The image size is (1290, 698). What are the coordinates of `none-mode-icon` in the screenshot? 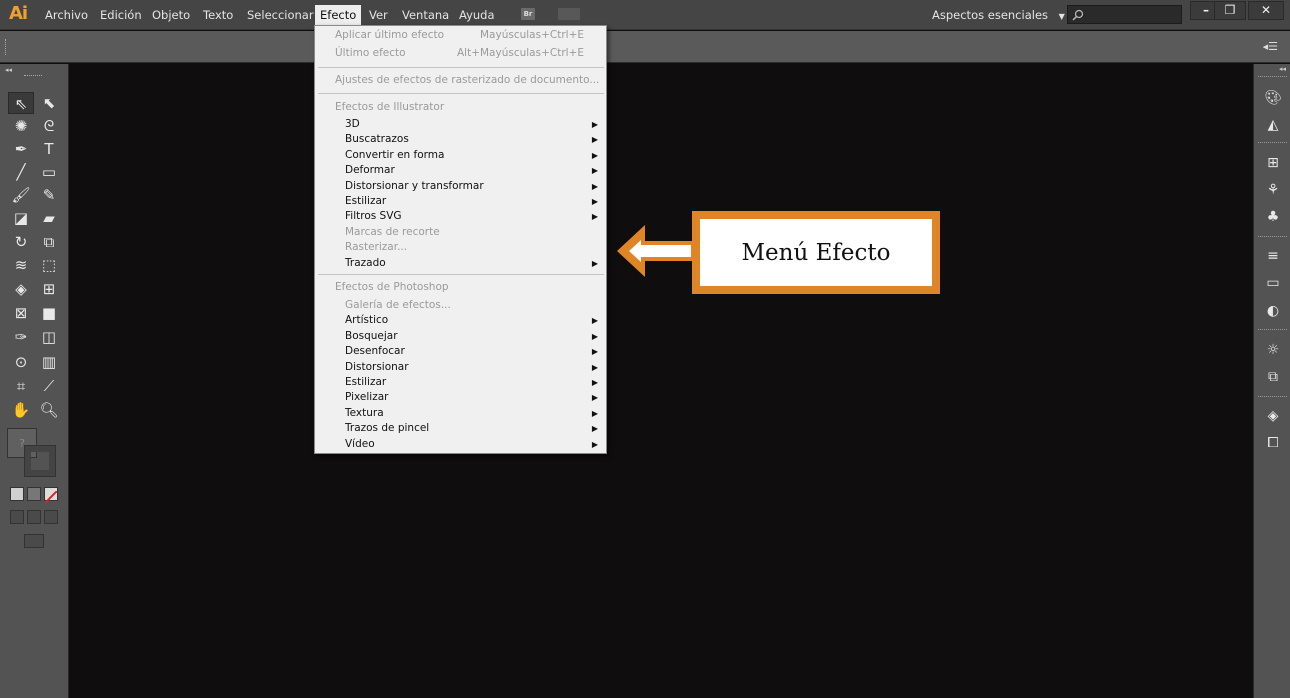 It's located at (51, 495).